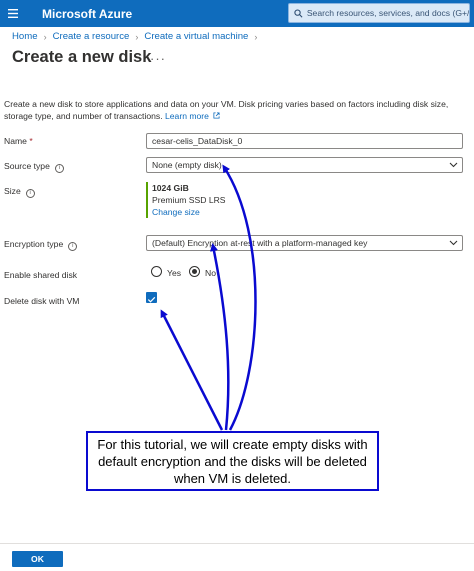 This screenshot has height=571, width=474. What do you see at coordinates (25, 36) in the screenshot?
I see `breadcrumb-home: Home` at bounding box center [25, 36].